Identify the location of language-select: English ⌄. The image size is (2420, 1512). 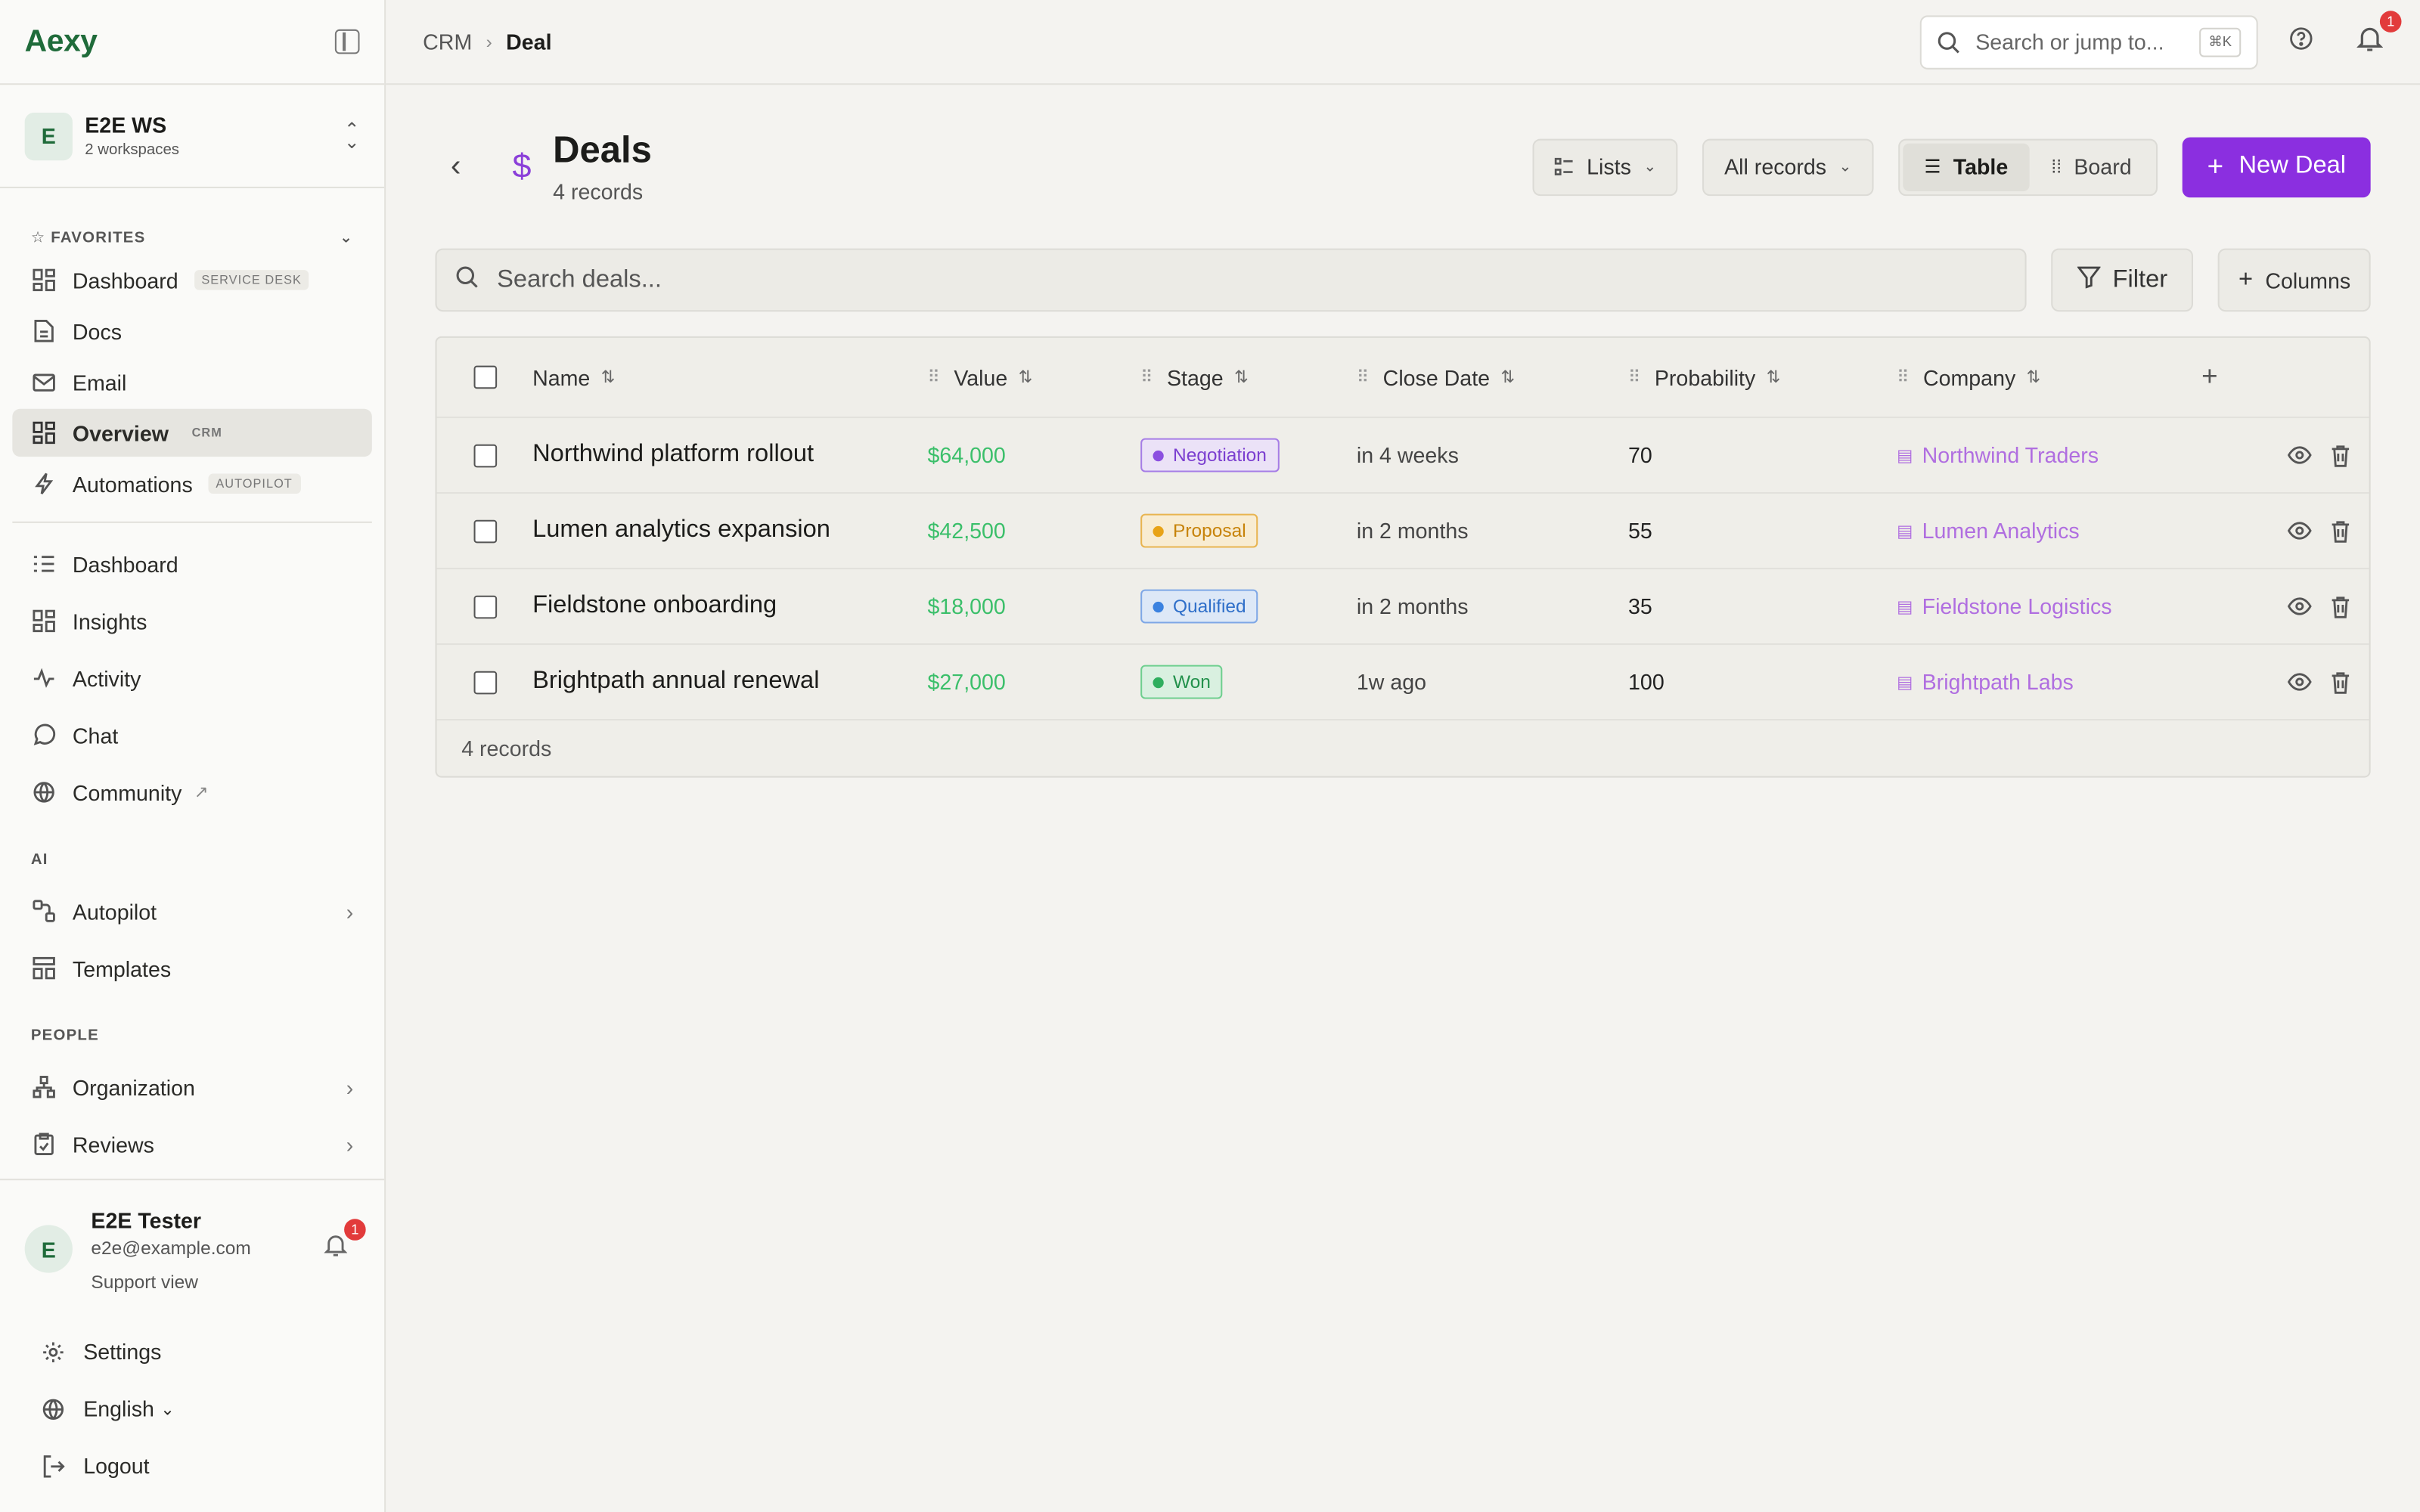
(192, 1409).